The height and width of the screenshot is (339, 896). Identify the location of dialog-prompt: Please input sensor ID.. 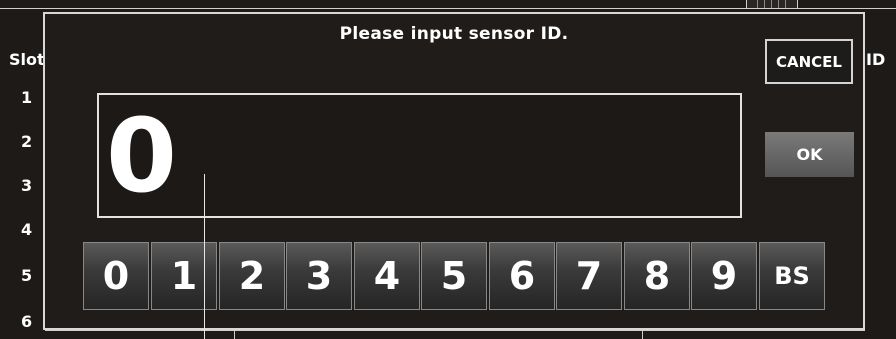
(454, 34).